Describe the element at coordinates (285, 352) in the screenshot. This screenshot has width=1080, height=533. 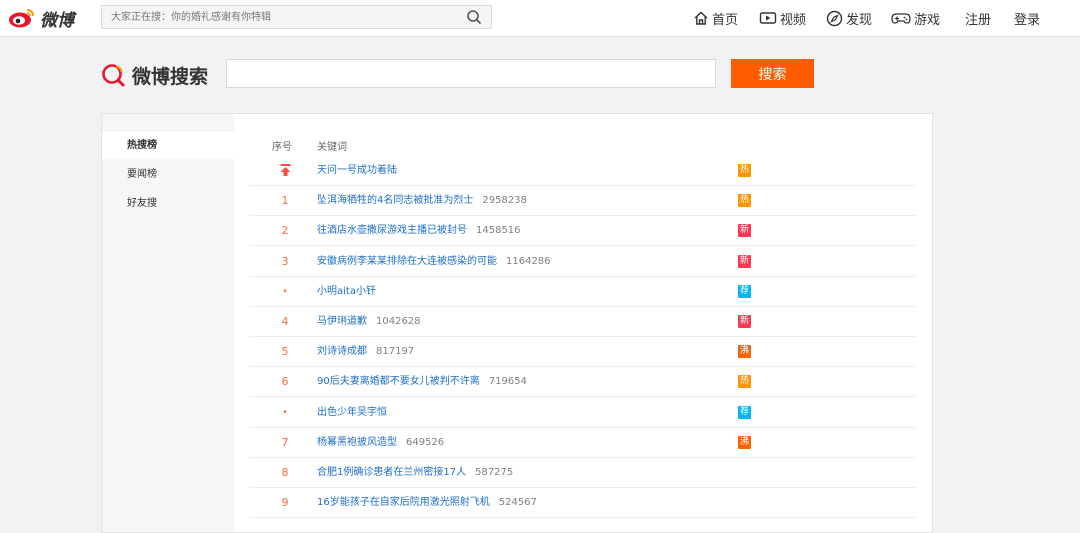
I see `rank-number: 5` at that location.